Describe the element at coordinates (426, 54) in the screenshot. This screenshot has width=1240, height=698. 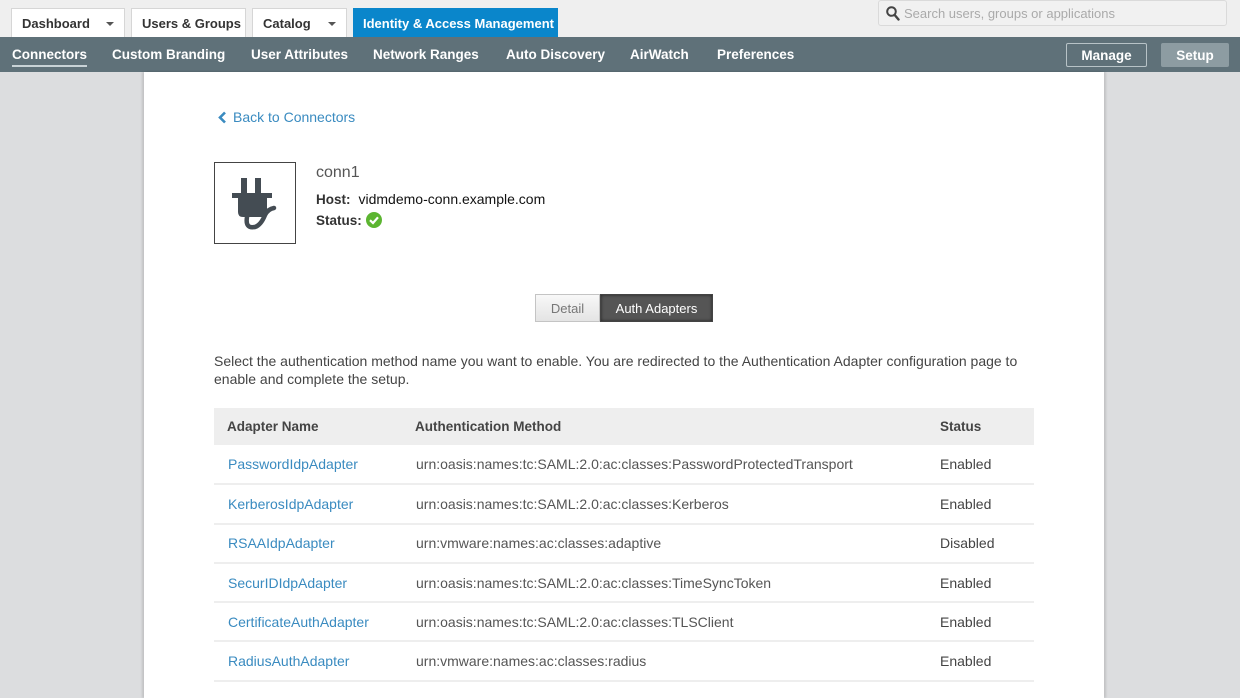
I see `subnav-item-network-ranges: Network Ranges` at that location.